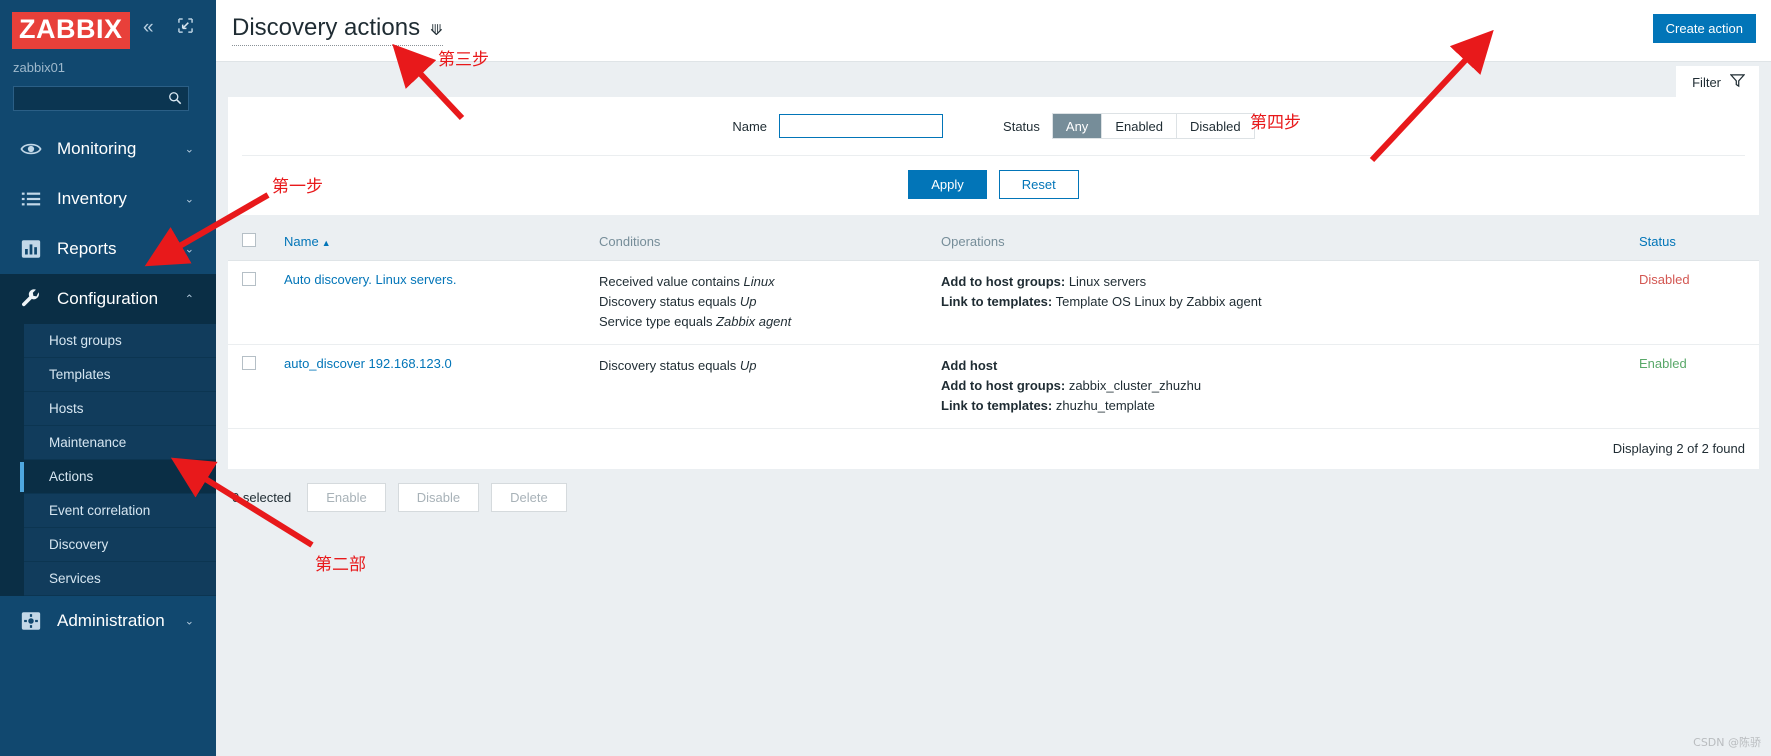  Describe the element at coordinates (1678, 448) in the screenshot. I see `table-footer-count: Displaying 2 of 2 found` at that location.